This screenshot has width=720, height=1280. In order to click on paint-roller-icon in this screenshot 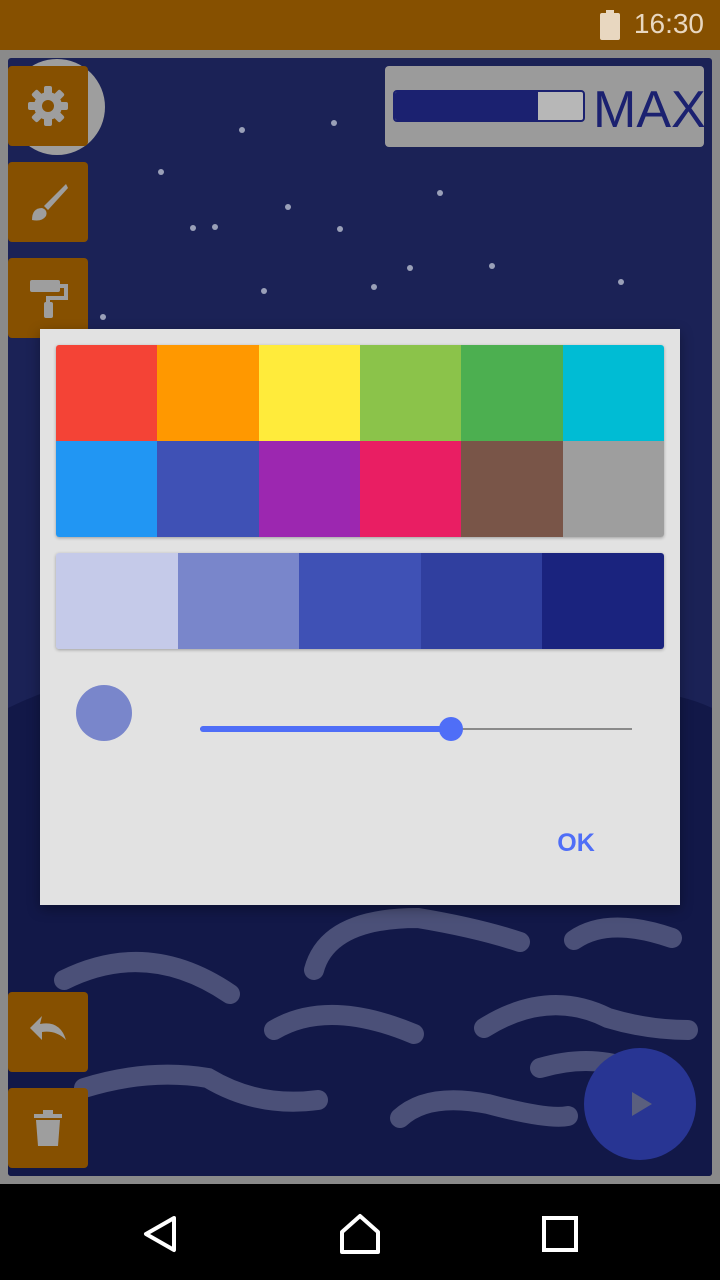, I will do `click(49, 299)`.